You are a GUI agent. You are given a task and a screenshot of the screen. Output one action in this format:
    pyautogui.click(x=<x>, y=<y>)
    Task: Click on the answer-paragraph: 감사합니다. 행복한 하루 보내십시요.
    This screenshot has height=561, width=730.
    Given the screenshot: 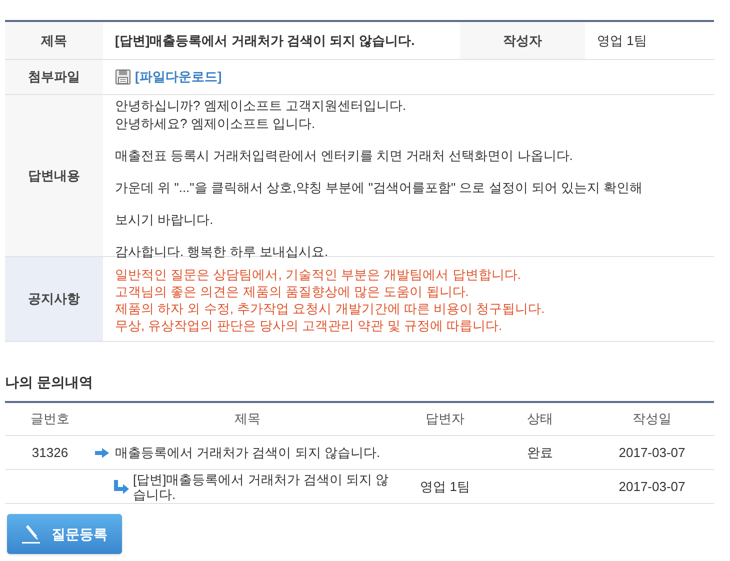 What is the action you would take?
    pyautogui.click(x=222, y=252)
    